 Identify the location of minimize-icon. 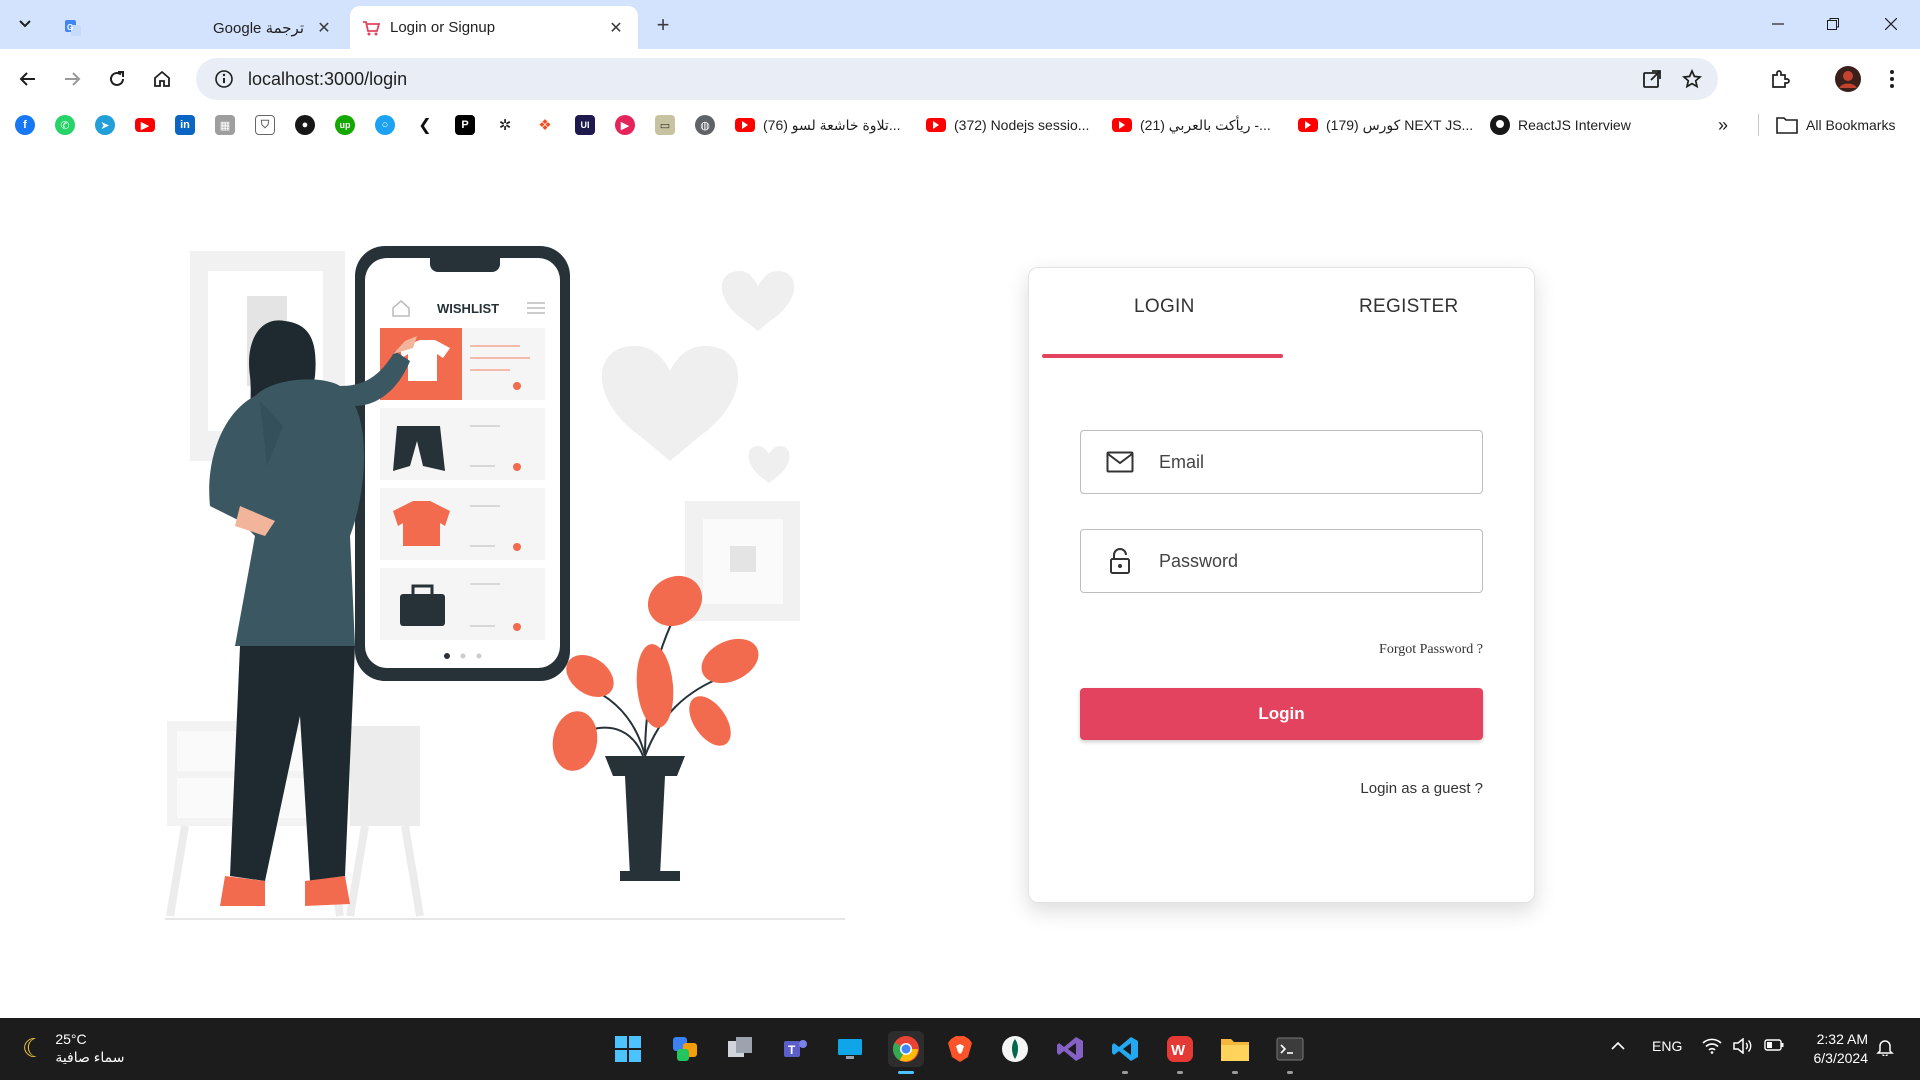
(1778, 24).